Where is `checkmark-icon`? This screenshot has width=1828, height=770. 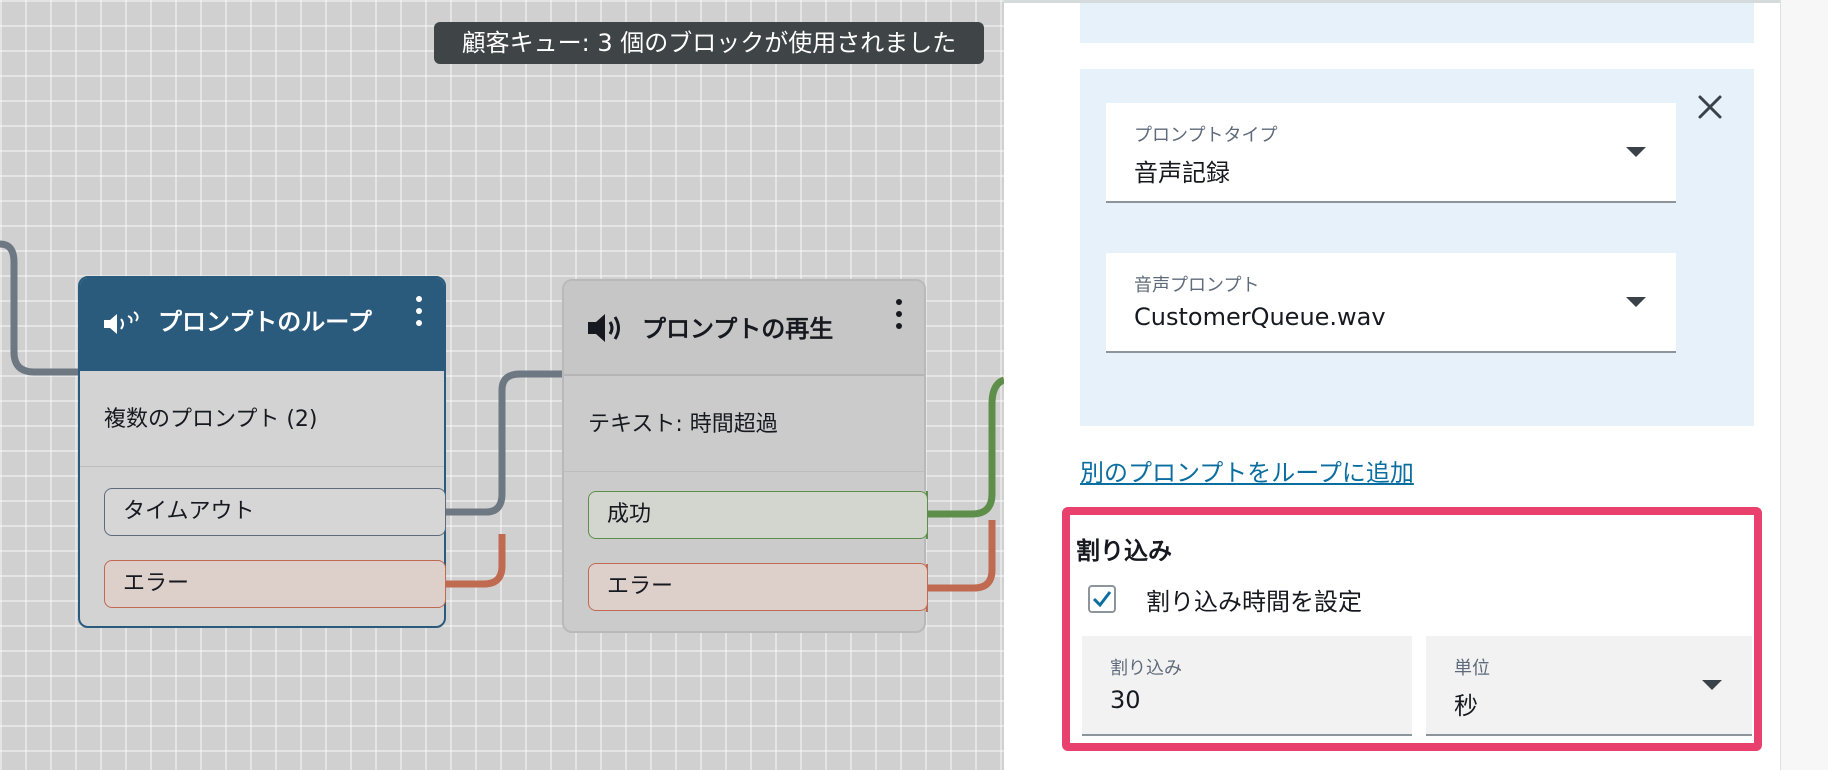
checkmark-icon is located at coordinates (1102, 599).